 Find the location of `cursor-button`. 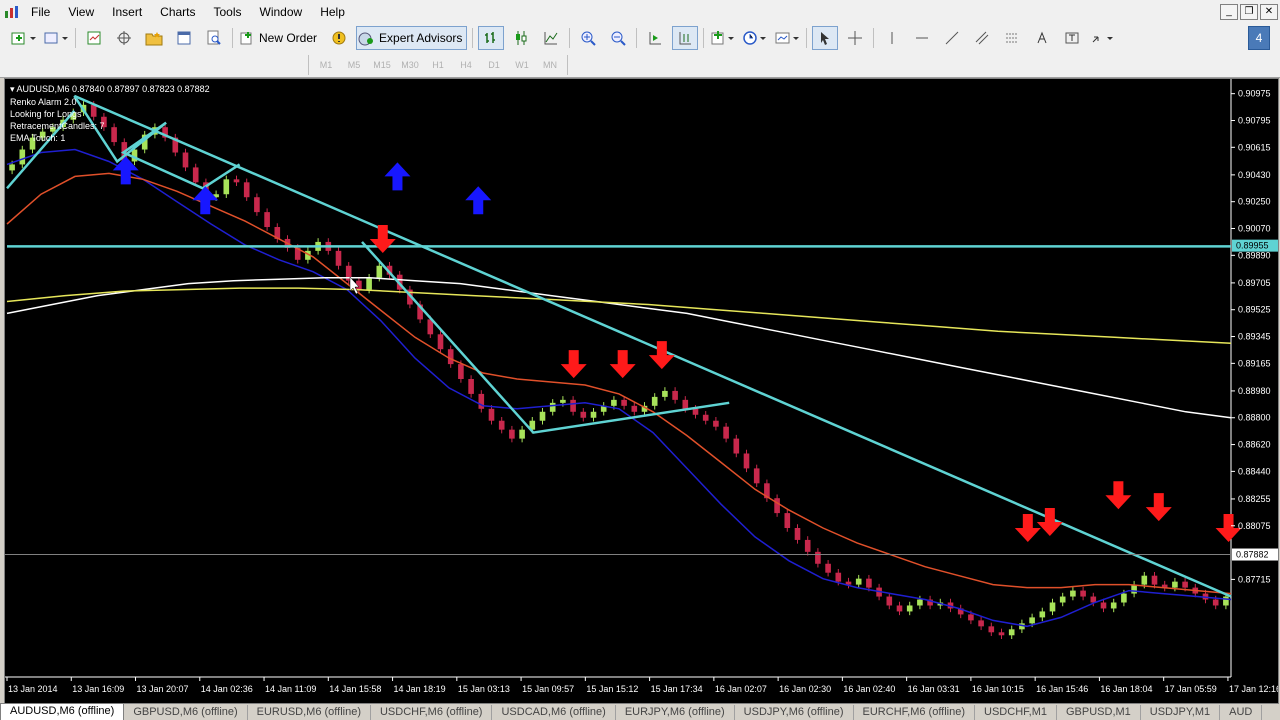

cursor-button is located at coordinates (825, 38).